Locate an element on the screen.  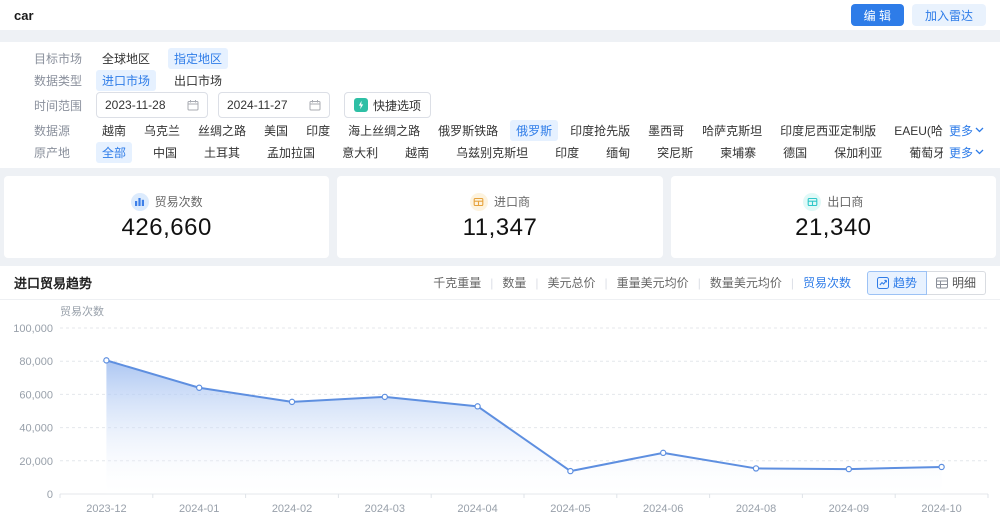
svg-text: 2024-08 is located at coordinates (756, 509).